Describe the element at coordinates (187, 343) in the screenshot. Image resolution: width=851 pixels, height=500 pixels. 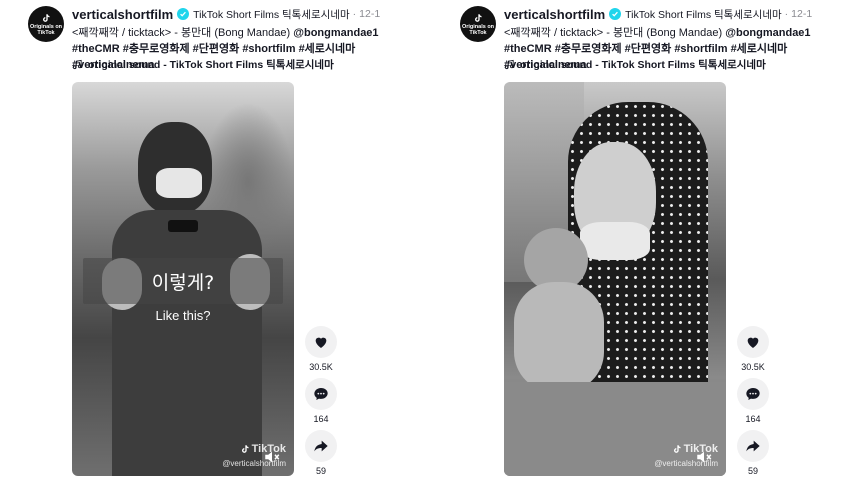
I see `person-suit` at that location.